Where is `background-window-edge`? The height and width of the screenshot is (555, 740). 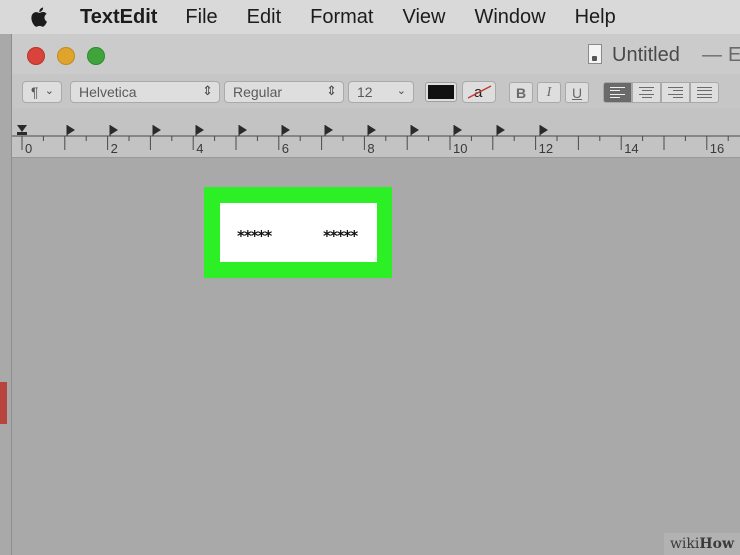
background-window-edge is located at coordinates (3, 403).